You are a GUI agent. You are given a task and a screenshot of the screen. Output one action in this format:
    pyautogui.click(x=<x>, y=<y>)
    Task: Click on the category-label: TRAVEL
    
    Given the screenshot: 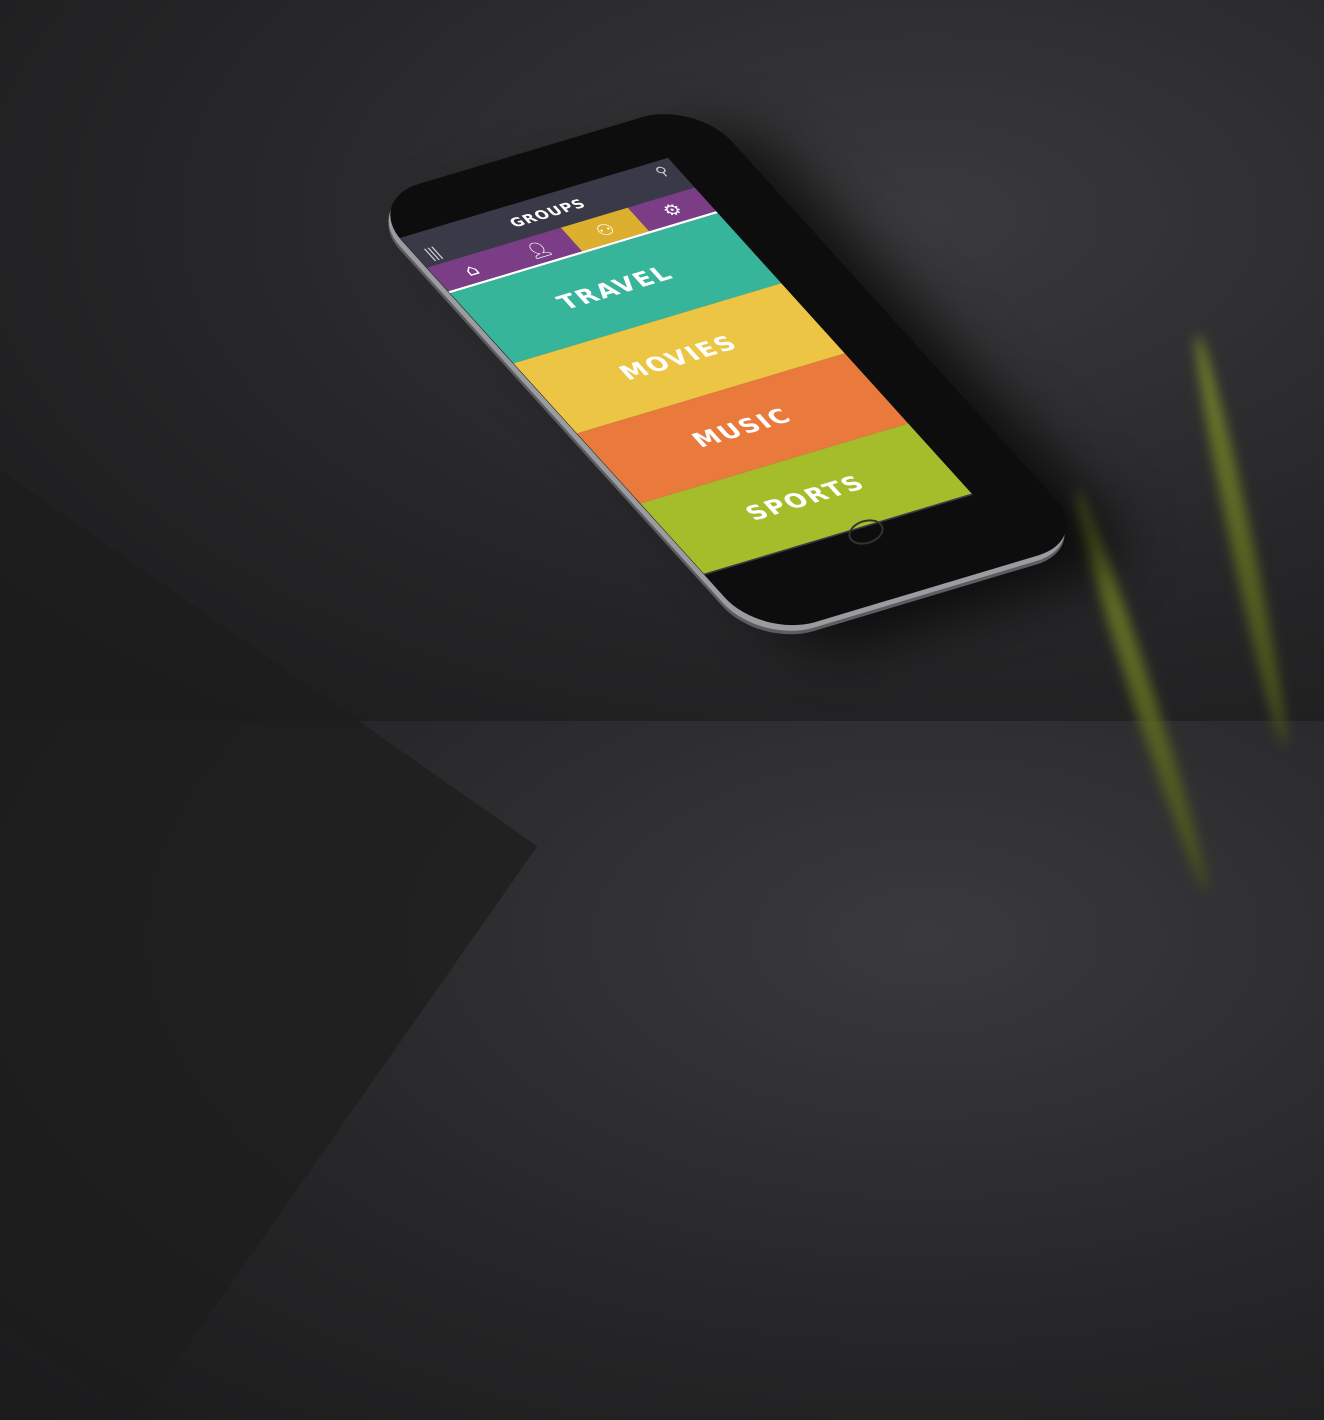 What is the action you would take?
    pyautogui.click(x=615, y=288)
    